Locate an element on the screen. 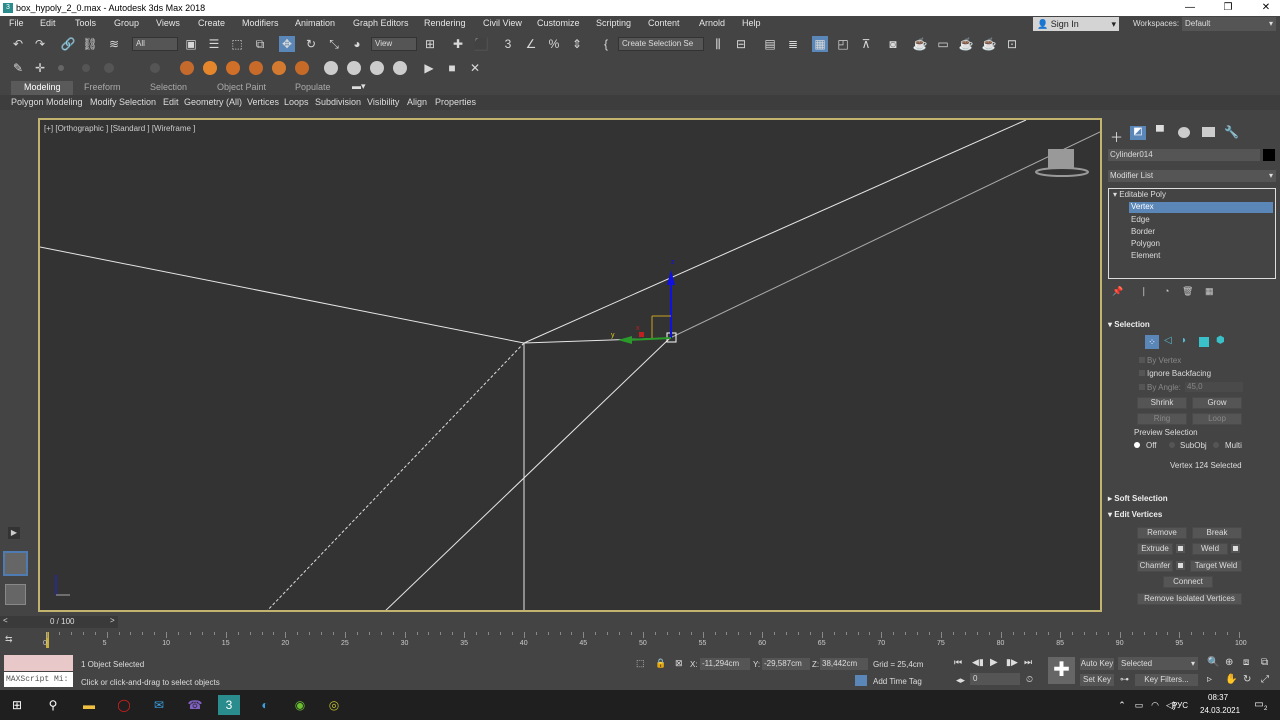  scale-icon: ⤡ is located at coordinates (334, 44).